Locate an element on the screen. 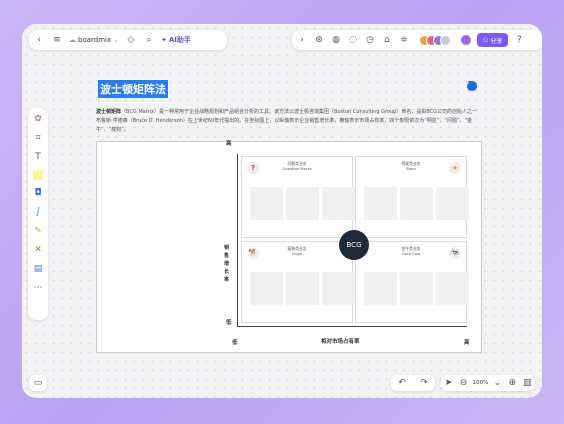 The width and height of the screenshot is (564, 424). boardmix-logo-icon is located at coordinates (472, 86).